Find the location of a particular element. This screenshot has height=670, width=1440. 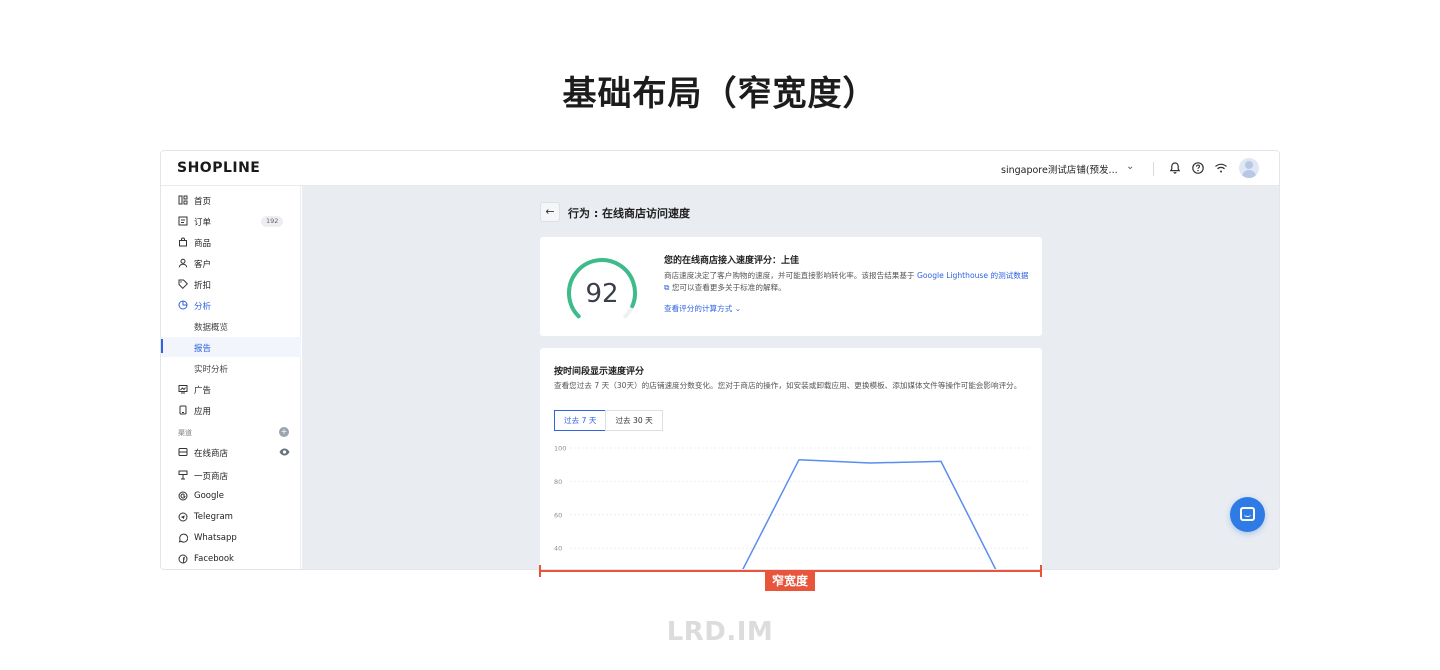

app-icon is located at coordinates (183, 410).